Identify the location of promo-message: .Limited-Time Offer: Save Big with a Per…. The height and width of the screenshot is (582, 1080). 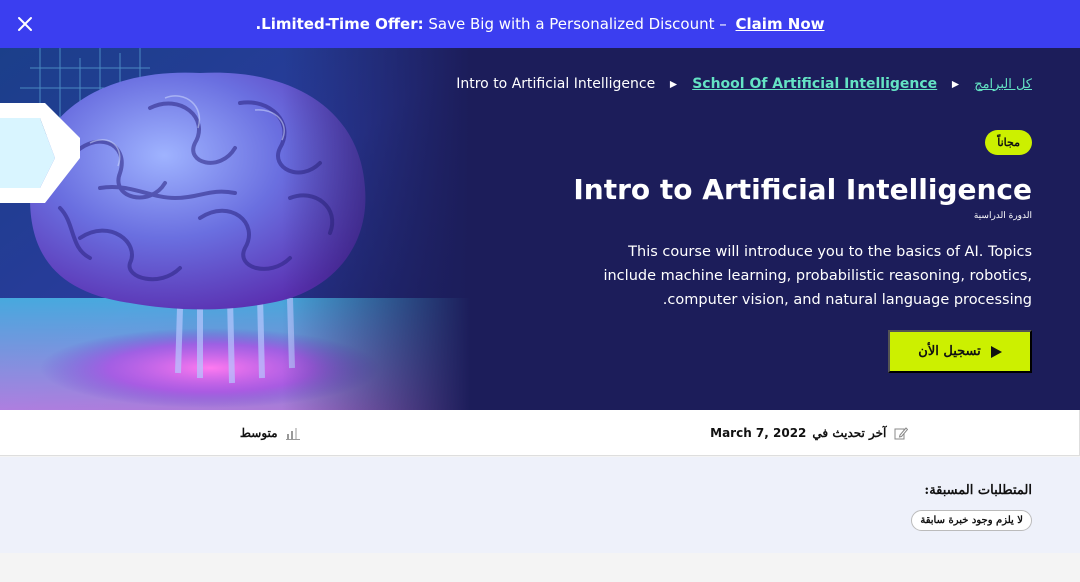
(539, 24).